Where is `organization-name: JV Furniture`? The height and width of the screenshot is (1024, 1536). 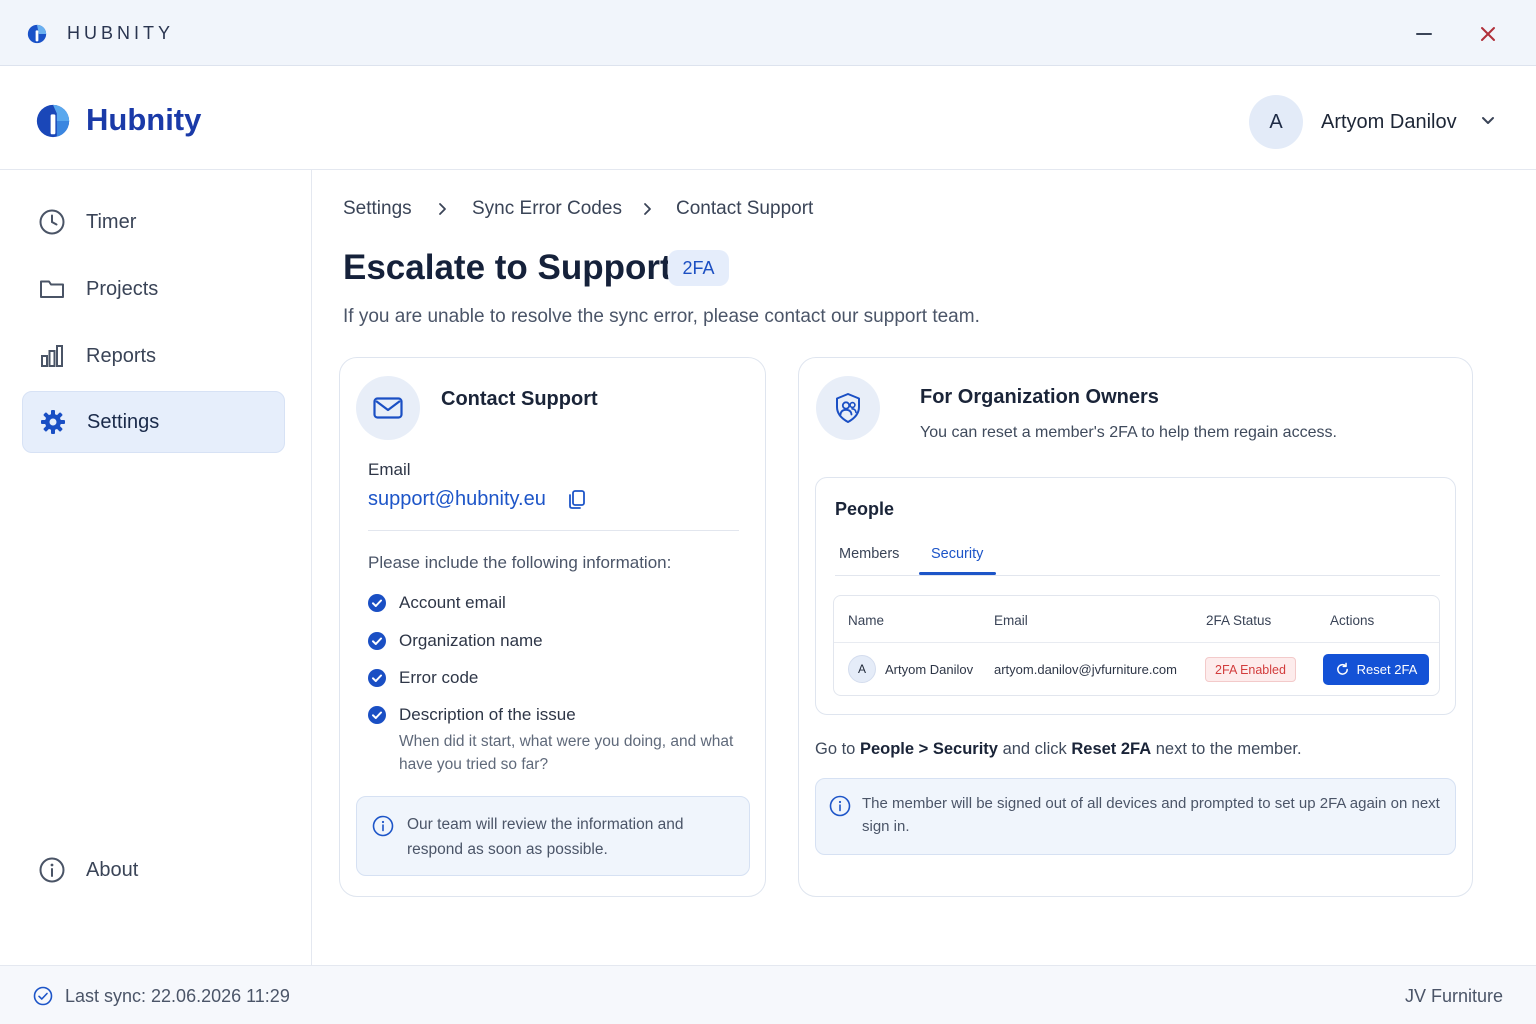
organization-name: JV Furniture is located at coordinates (1453, 996).